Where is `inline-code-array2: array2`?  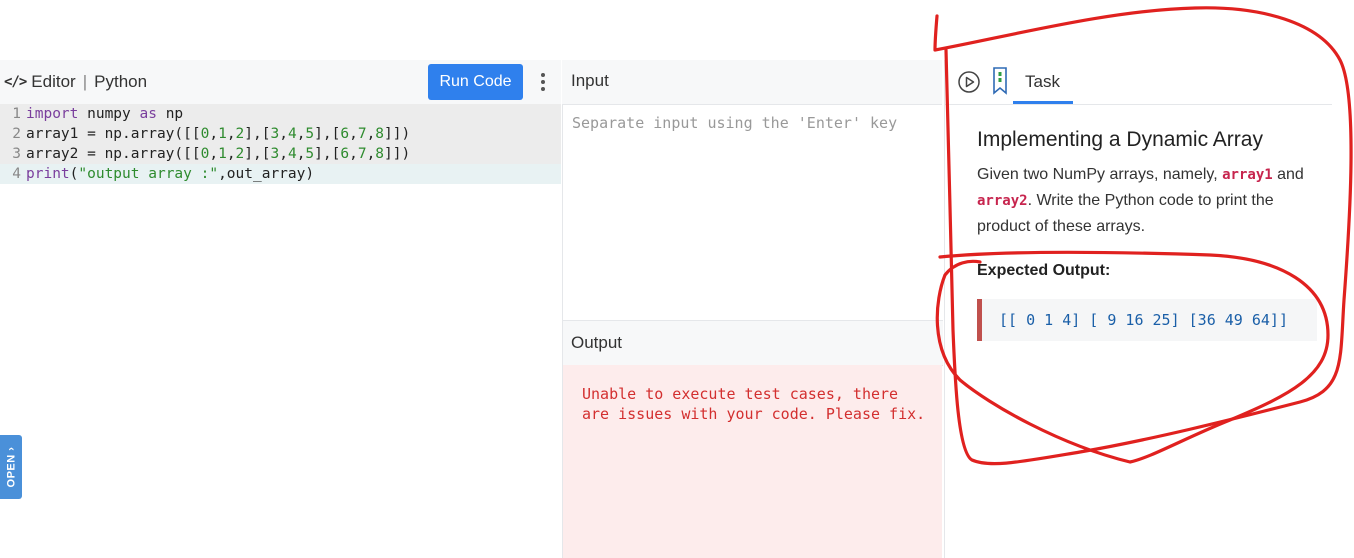 inline-code-array2: array2 is located at coordinates (1002, 201).